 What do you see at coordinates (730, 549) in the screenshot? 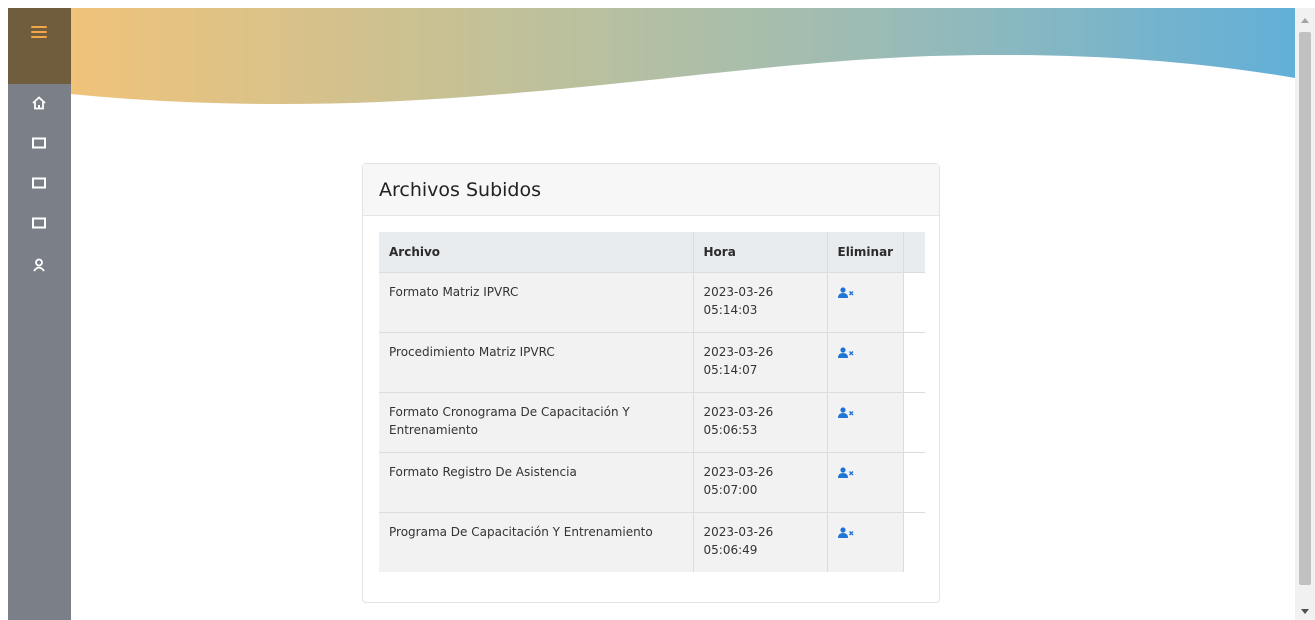
I see `file-hour: 05:06:49` at bounding box center [730, 549].